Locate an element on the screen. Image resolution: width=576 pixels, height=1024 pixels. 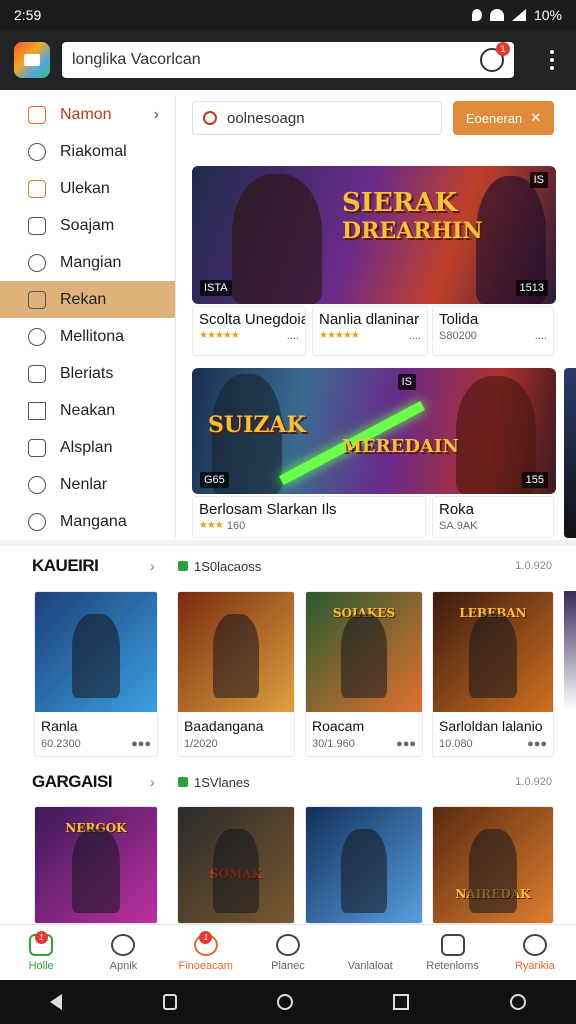
address-bar: longlika Vacorlcan 1 is located at coordinates (288, 60).